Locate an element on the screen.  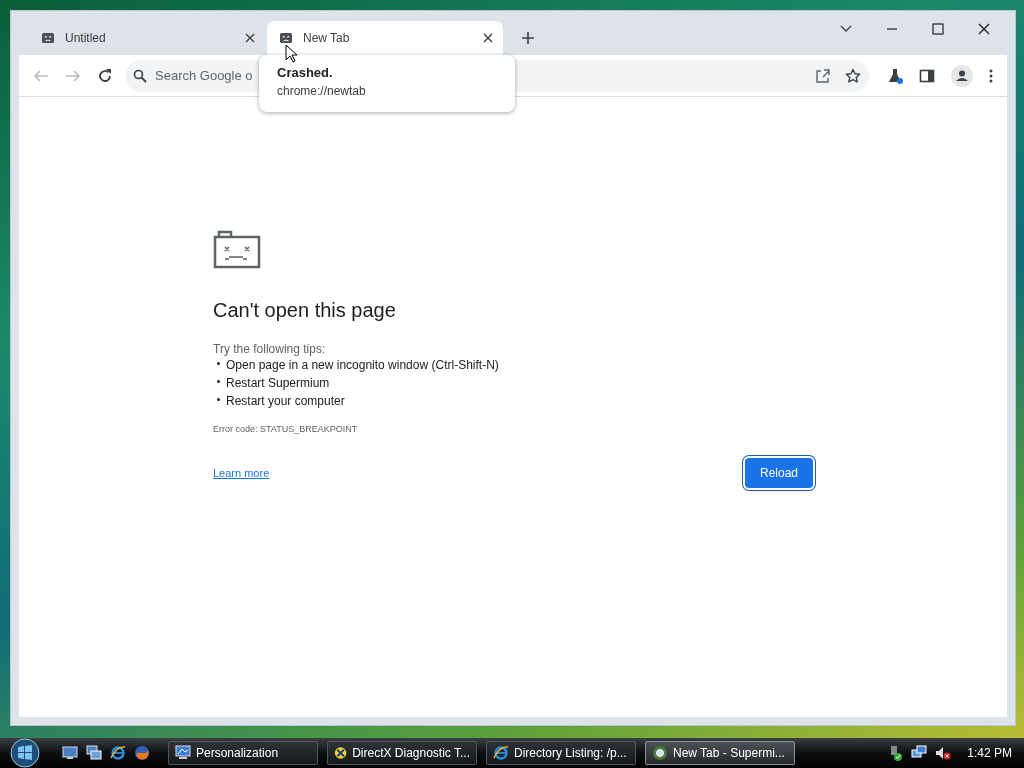
menu-icon is located at coordinates (991, 75).